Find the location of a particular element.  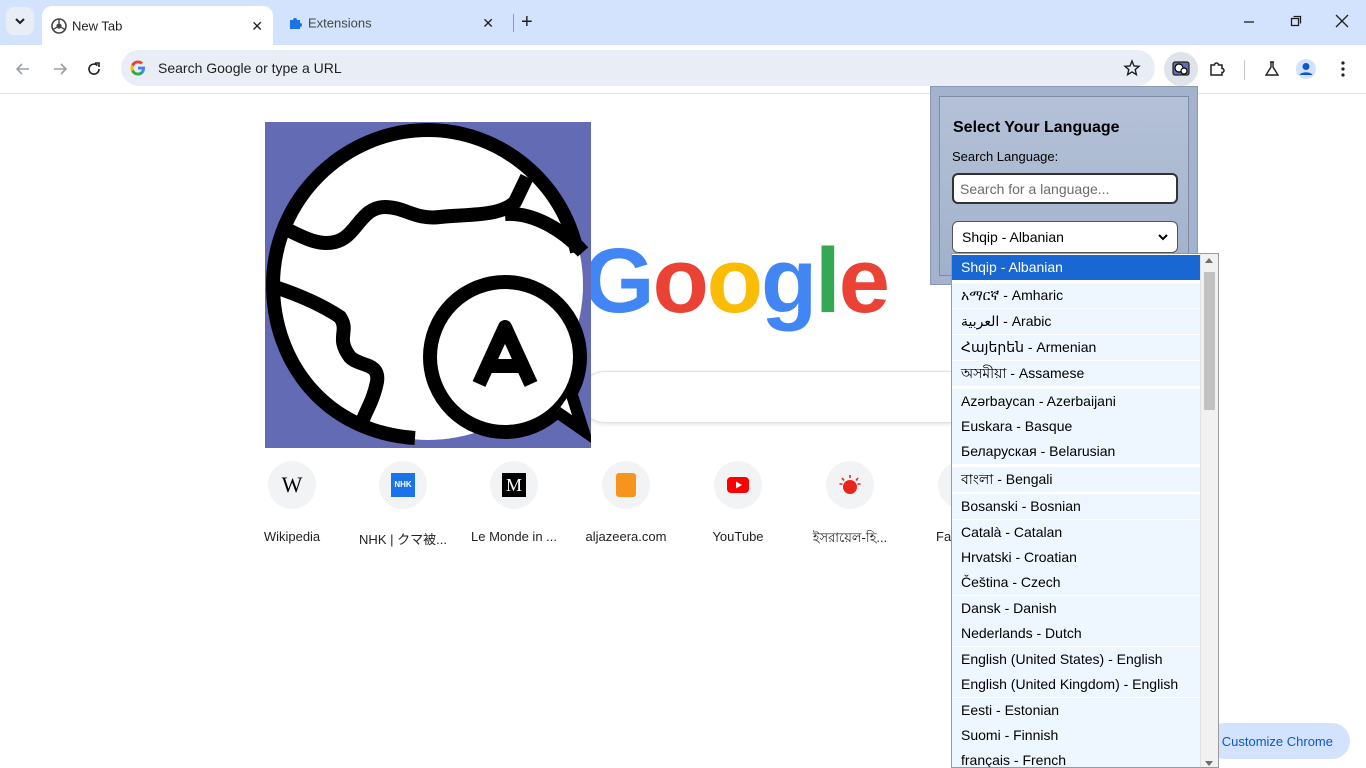

customize-label: Customize Chrome is located at coordinates (1277, 741).